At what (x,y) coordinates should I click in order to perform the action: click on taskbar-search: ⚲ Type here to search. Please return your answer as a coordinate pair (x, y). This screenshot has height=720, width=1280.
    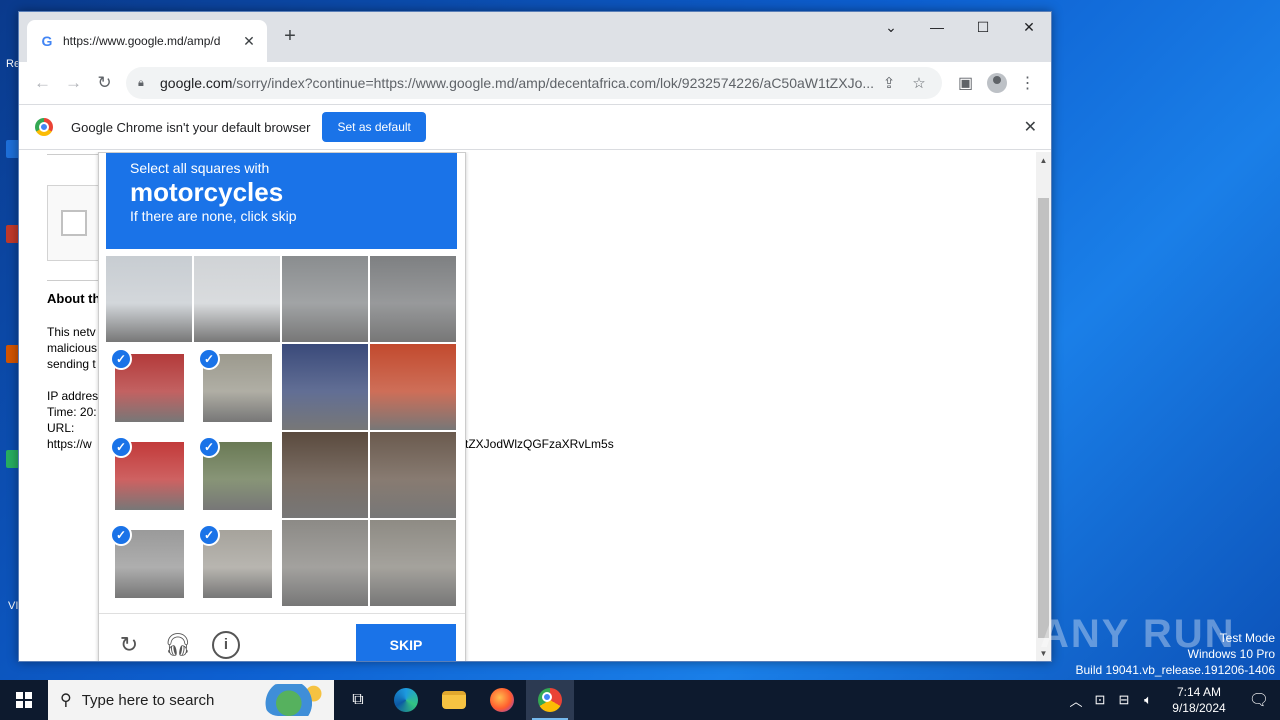
    Looking at the image, I should click on (191, 700).